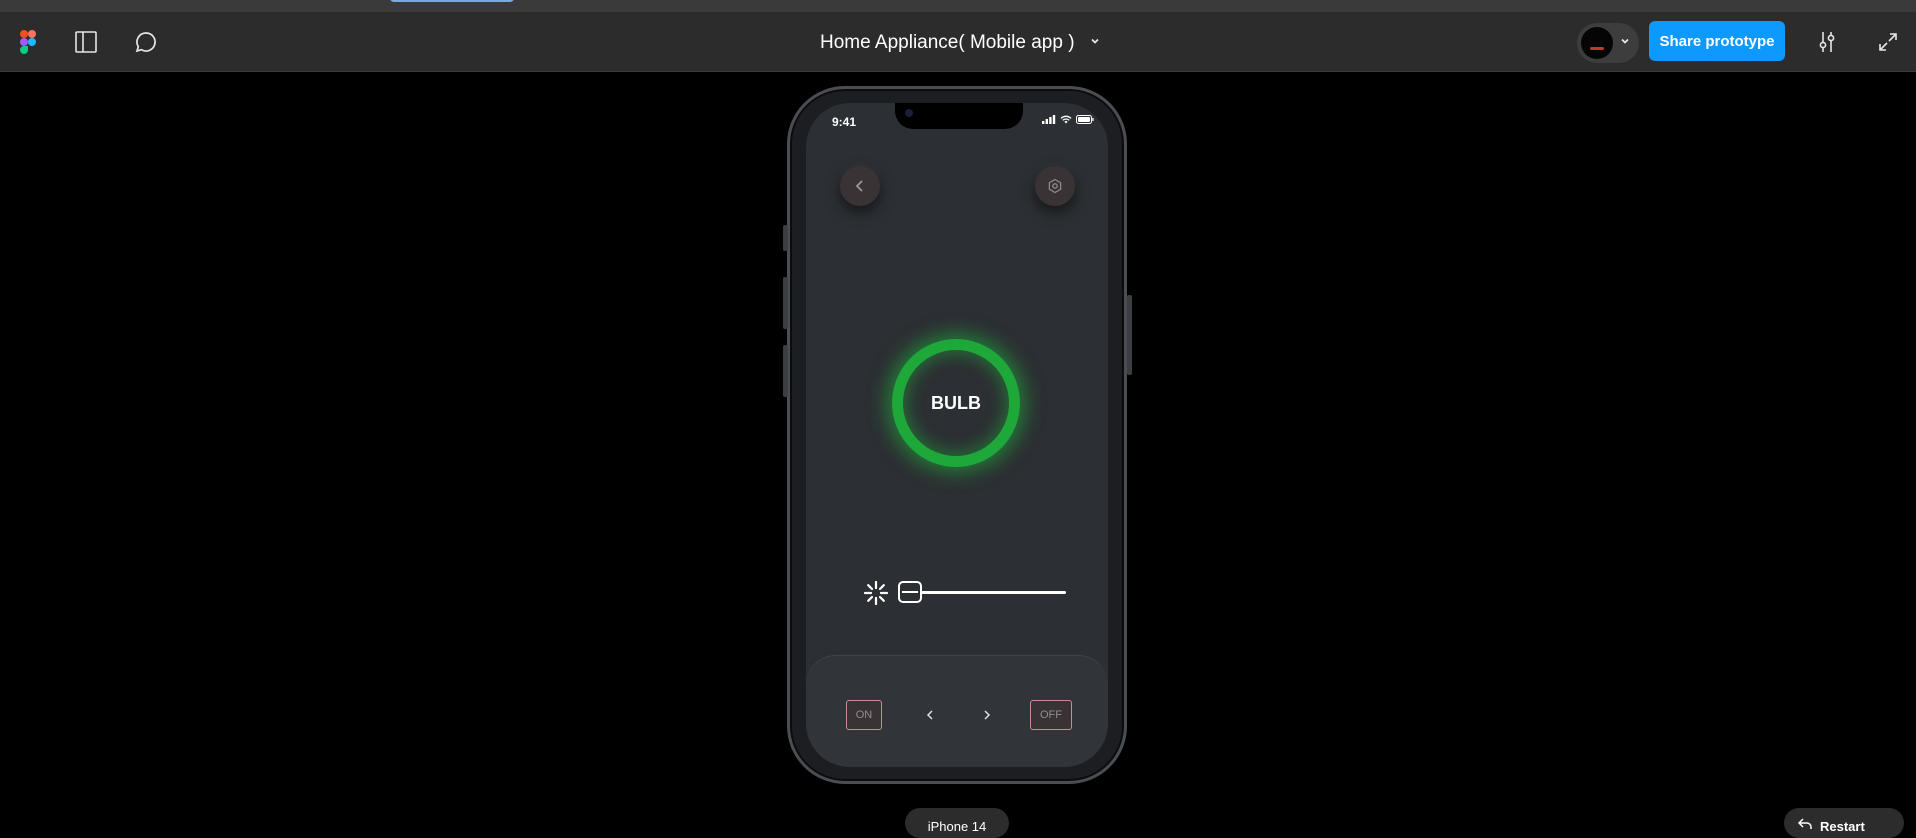 The image size is (1916, 838). What do you see at coordinates (844, 122) in the screenshot?
I see `status-time: 9:41` at bounding box center [844, 122].